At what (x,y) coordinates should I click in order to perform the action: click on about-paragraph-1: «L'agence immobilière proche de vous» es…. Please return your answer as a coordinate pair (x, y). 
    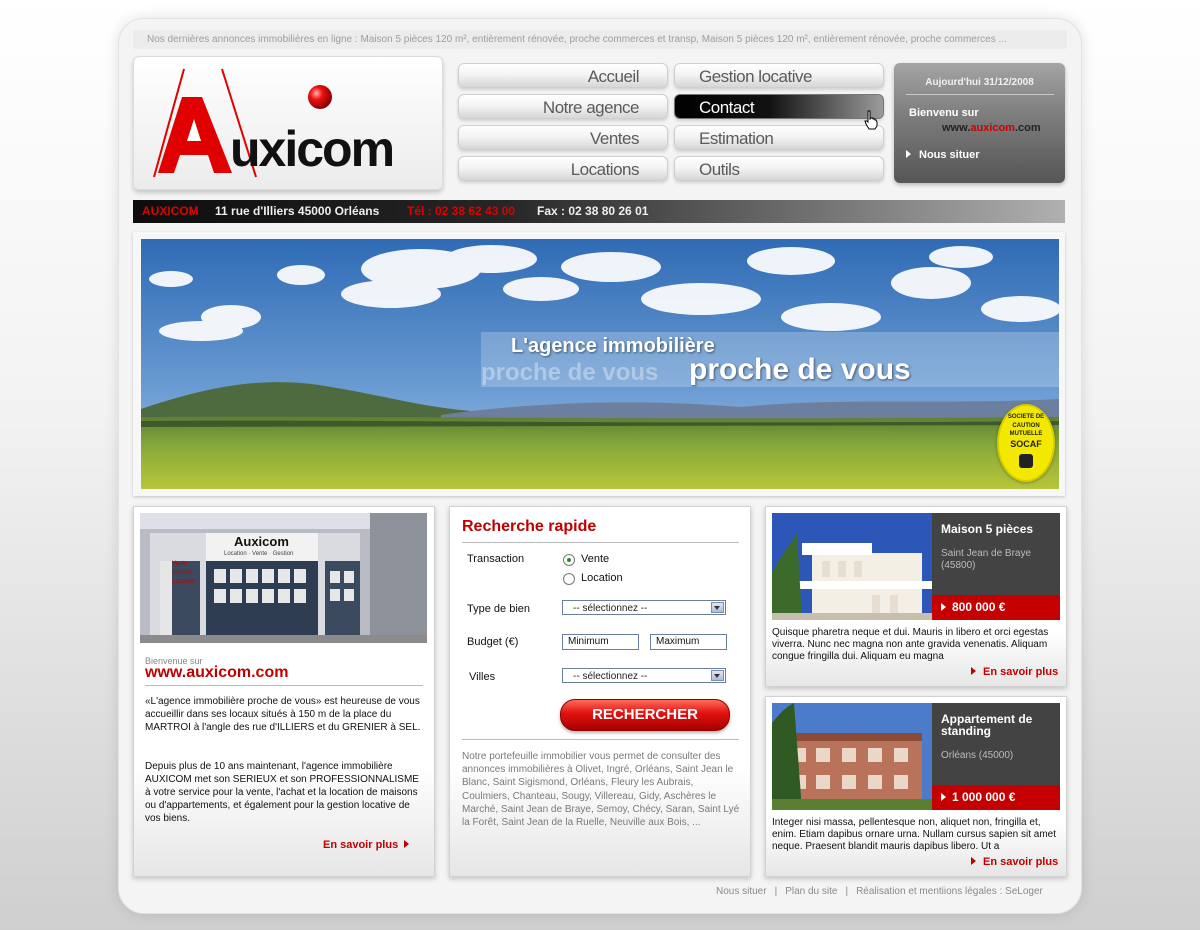
    Looking at the image, I should click on (283, 714).